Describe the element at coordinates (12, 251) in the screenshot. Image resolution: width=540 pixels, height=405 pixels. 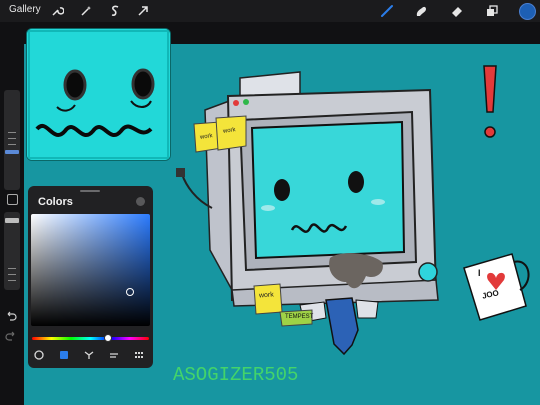
I see `opacity-slider` at that location.